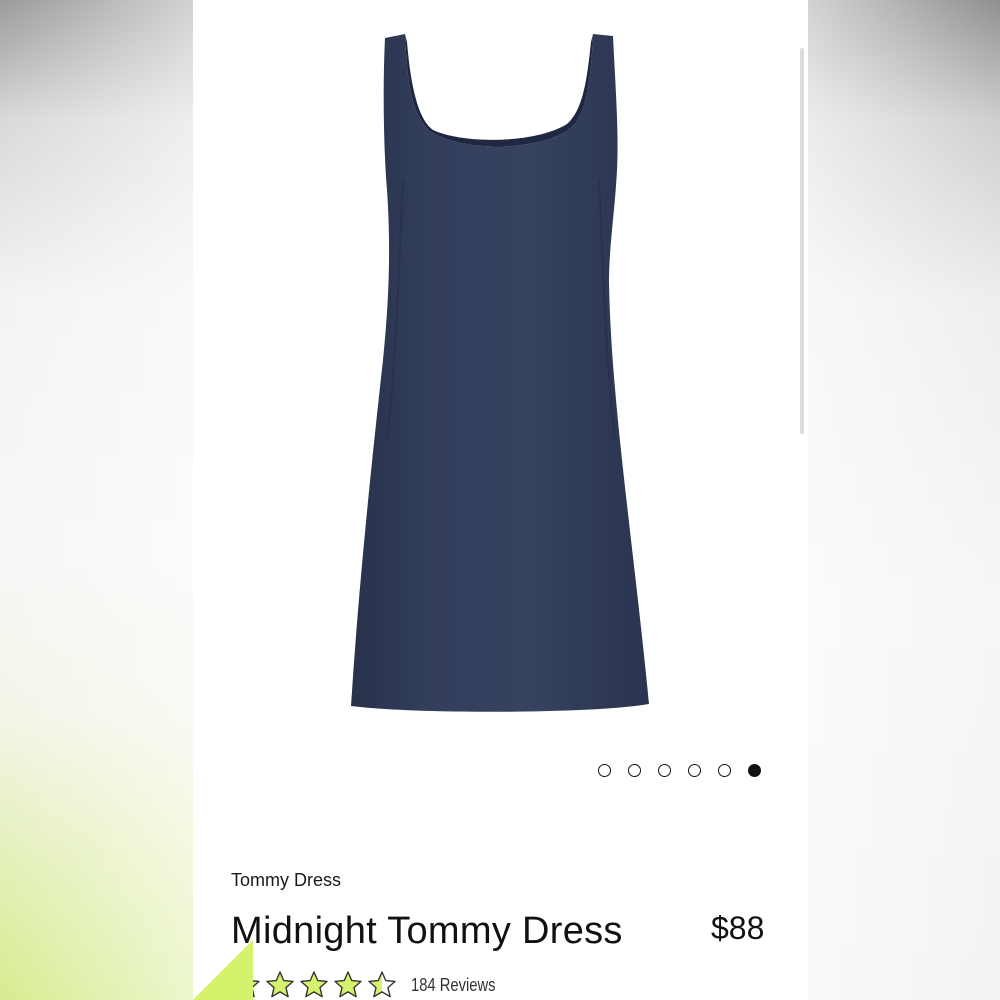  I want to click on product-title: Midnight Tommy Dress, so click(427, 931).